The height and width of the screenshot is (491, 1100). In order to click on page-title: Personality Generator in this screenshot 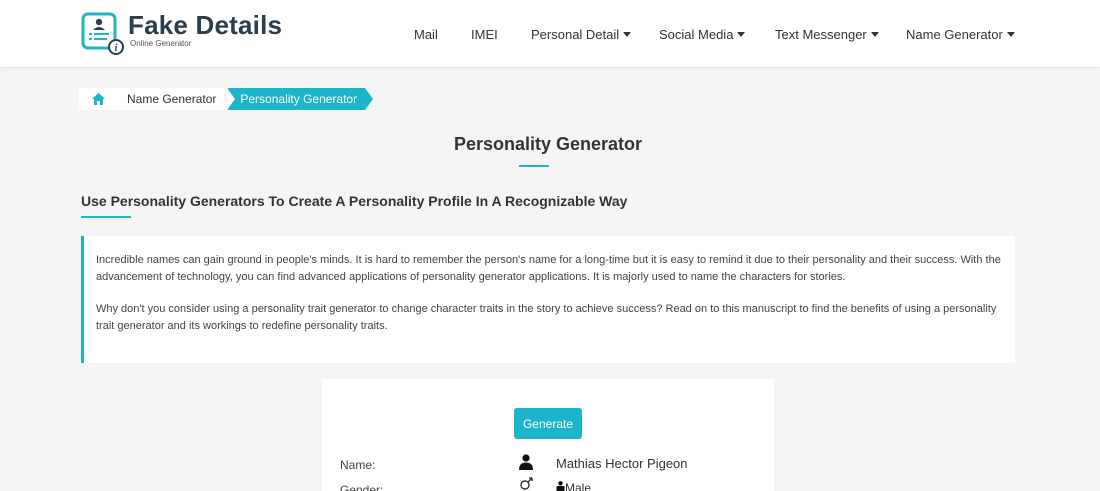, I will do `click(548, 144)`.